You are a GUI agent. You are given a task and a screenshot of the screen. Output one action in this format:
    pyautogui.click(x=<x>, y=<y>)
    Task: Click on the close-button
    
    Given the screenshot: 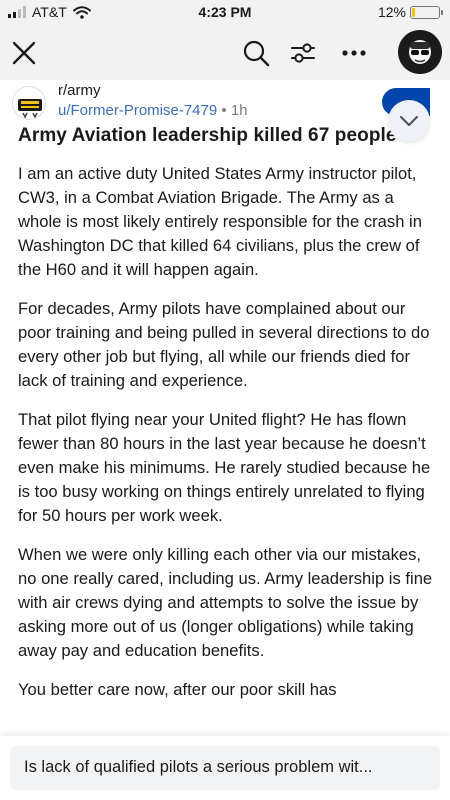 What is the action you would take?
    pyautogui.click(x=24, y=53)
    